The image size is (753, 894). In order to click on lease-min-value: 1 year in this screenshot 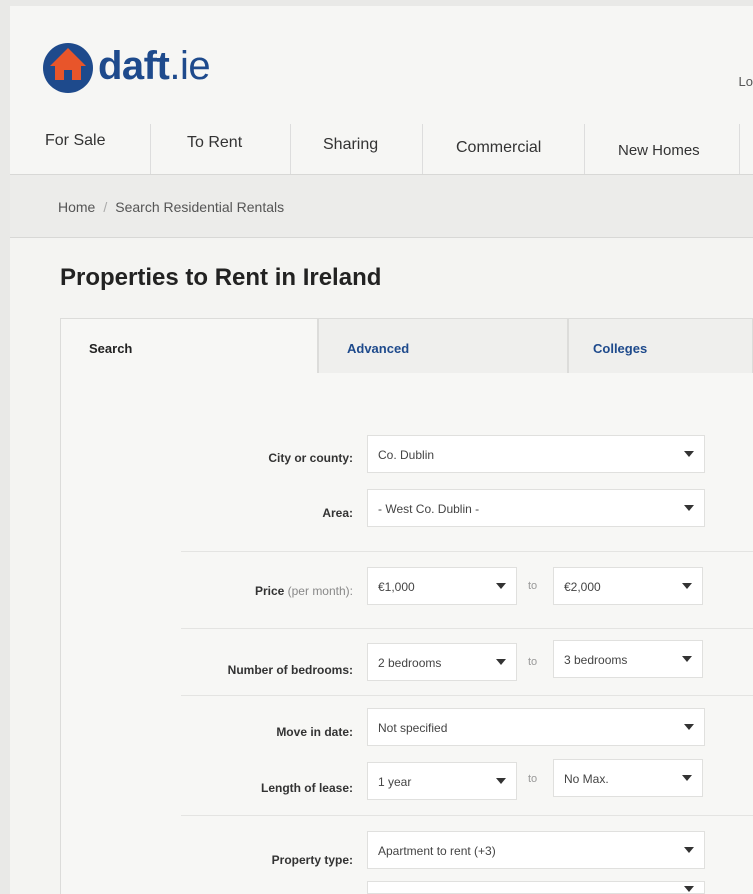, I will do `click(395, 782)`.